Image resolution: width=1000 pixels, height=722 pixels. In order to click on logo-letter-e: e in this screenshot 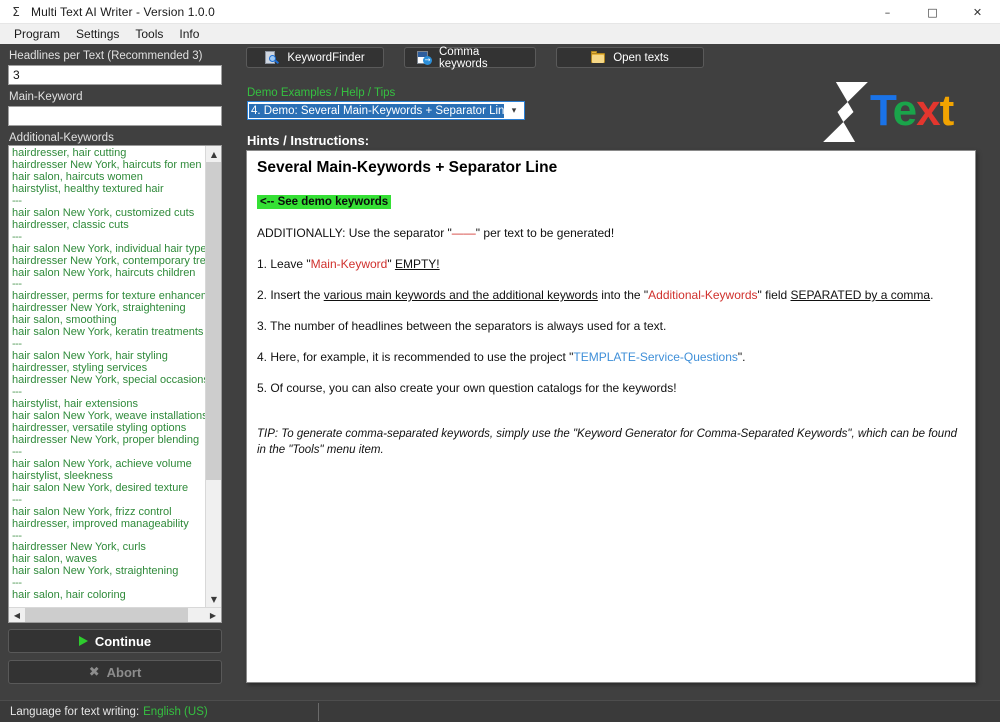, I will do `click(905, 110)`.